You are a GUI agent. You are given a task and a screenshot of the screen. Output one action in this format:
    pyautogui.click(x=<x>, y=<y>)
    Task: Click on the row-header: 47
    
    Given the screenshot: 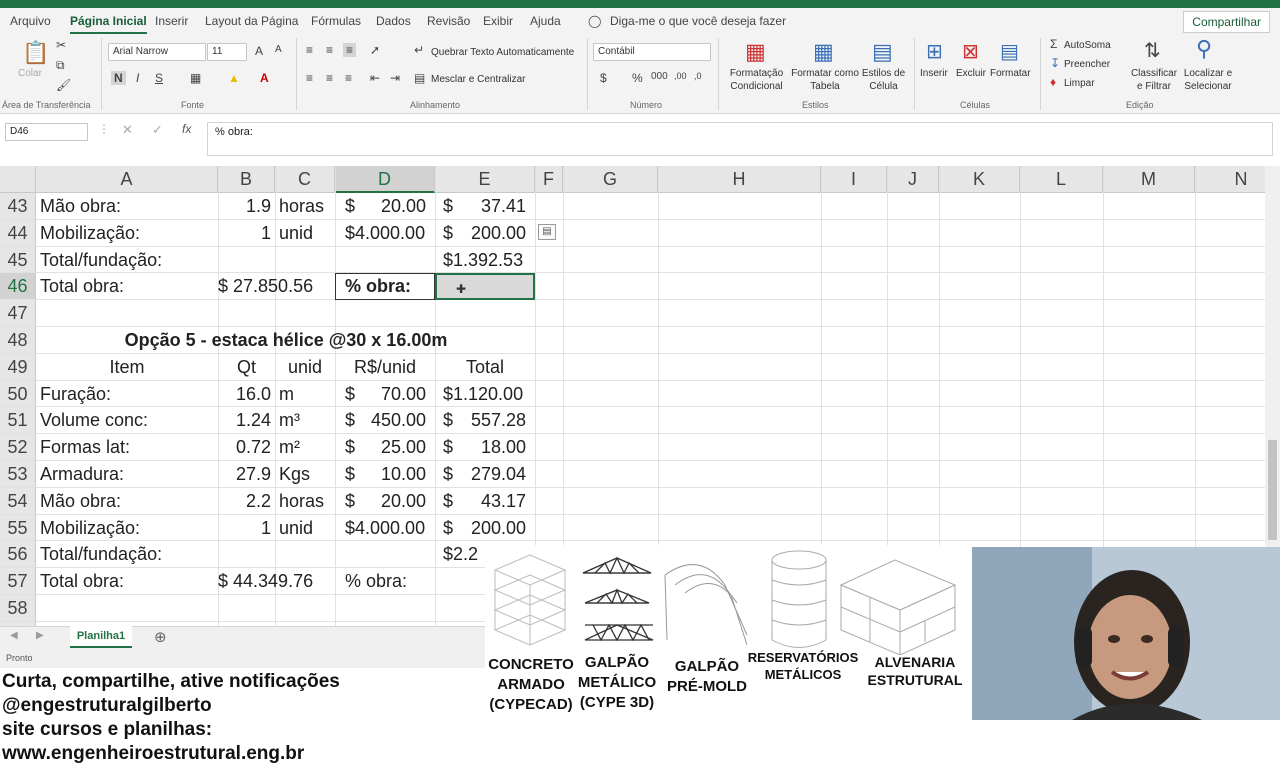 What is the action you would take?
    pyautogui.click(x=18, y=313)
    